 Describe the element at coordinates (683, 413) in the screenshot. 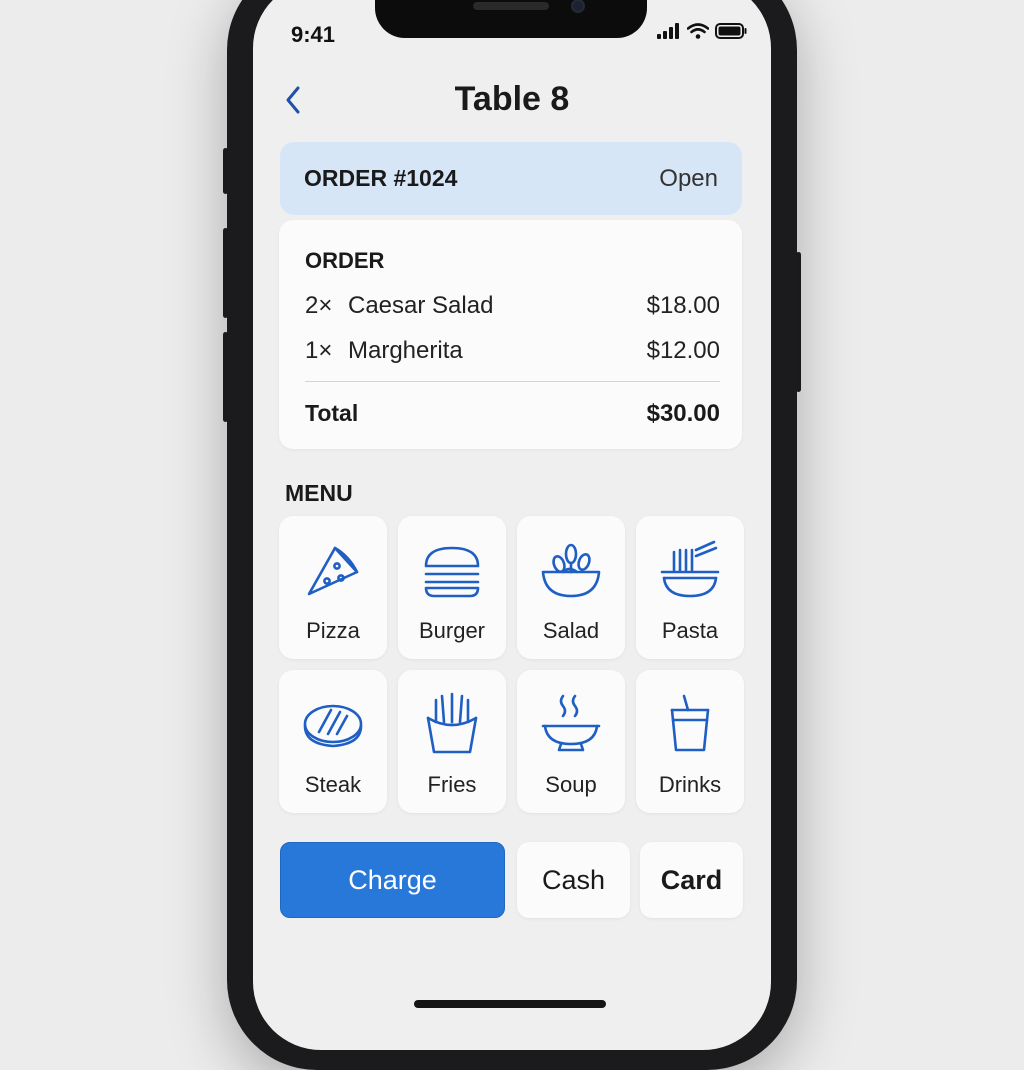

I see `total-value: $30.00` at that location.